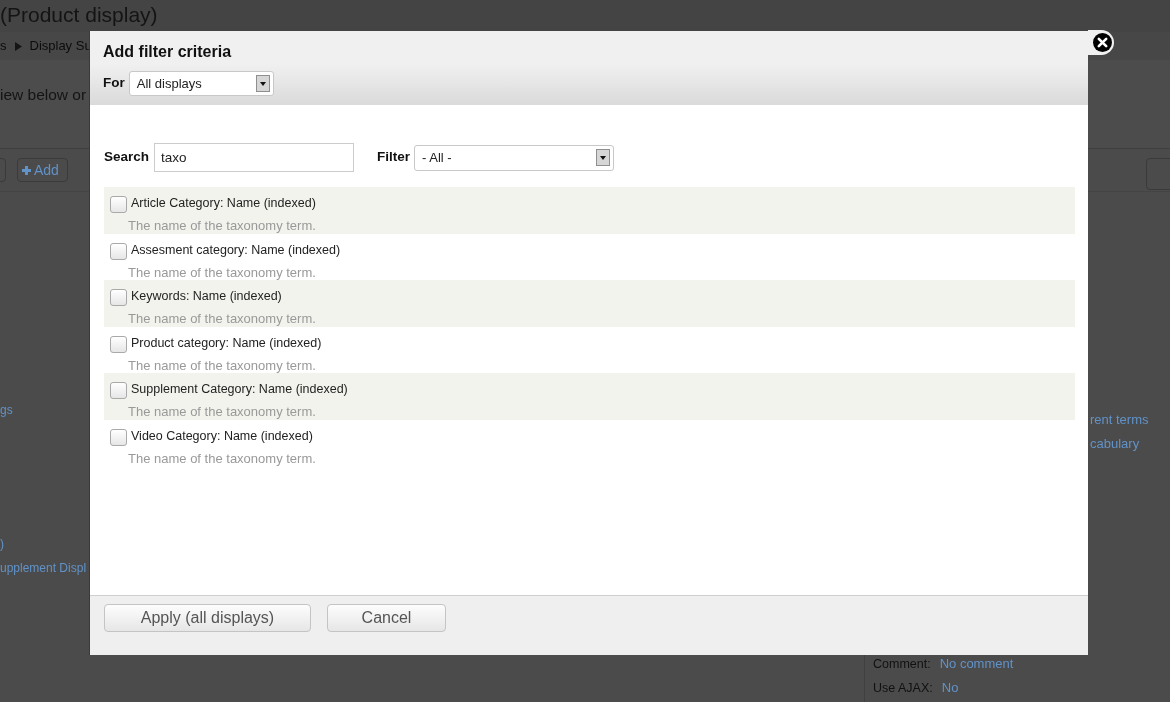  Describe the element at coordinates (223, 203) in the screenshot. I see `option-label: Article Category: Name (indexed)` at that location.